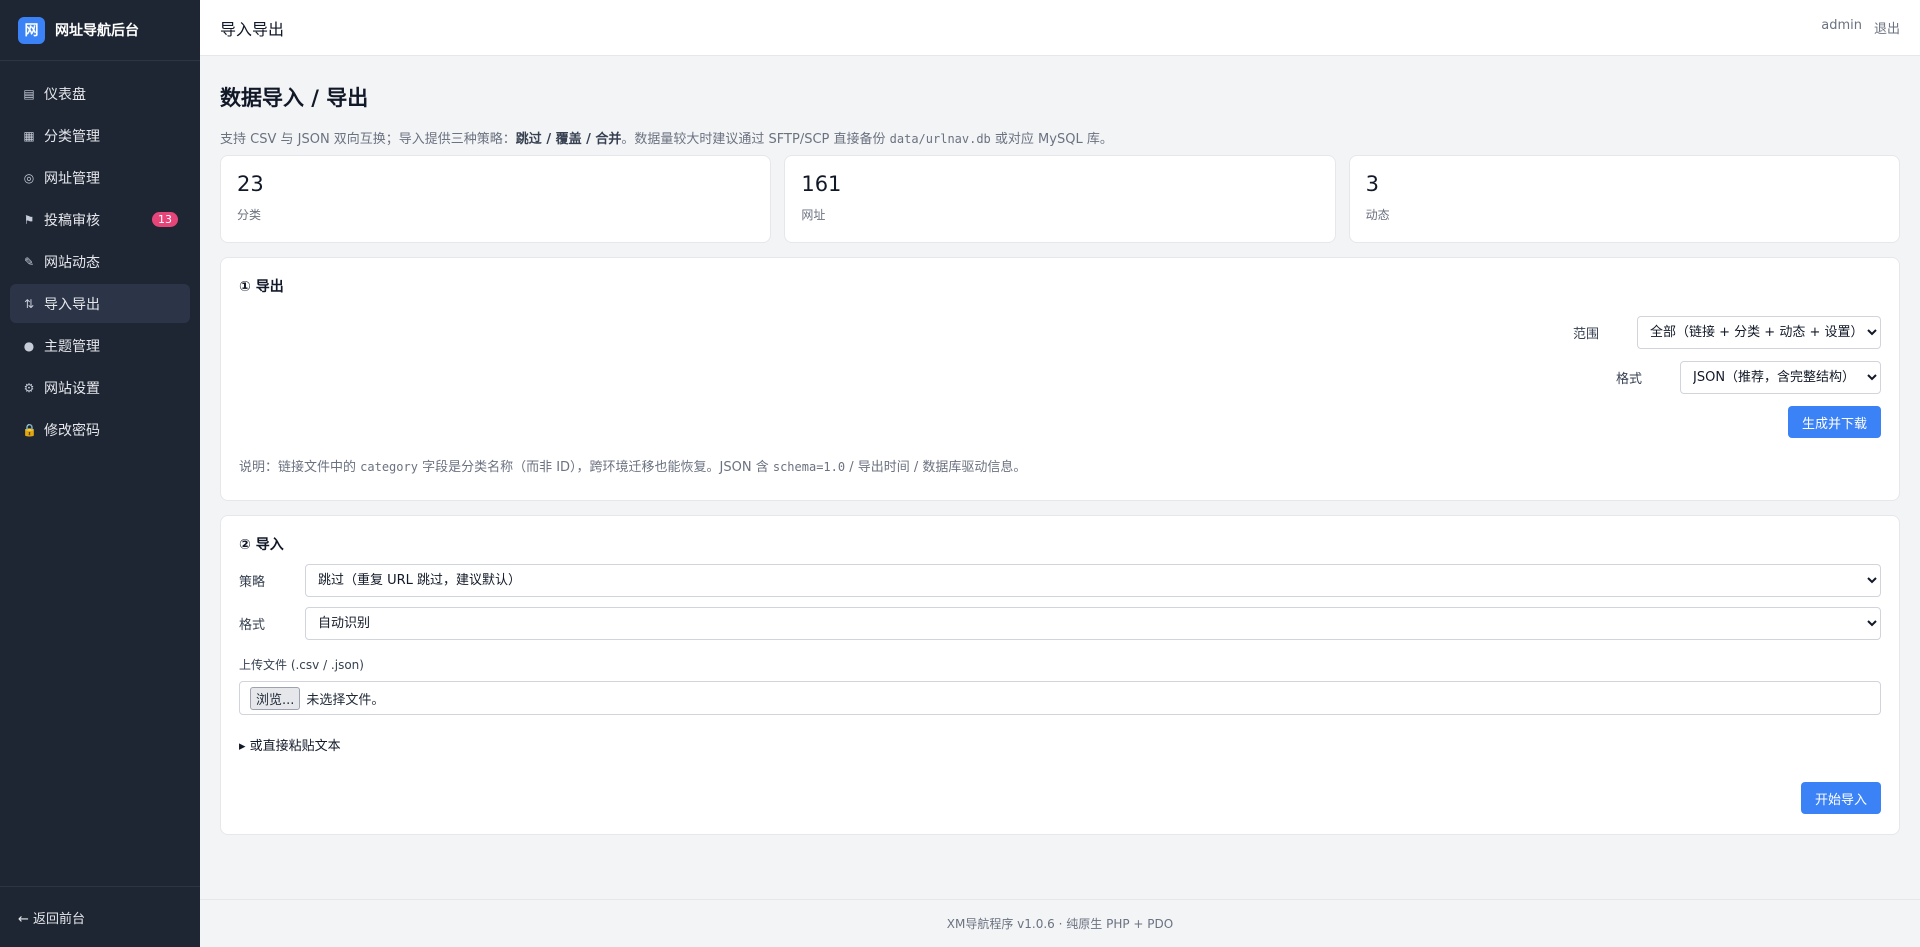 This screenshot has height=947, width=1920. Describe the element at coordinates (1060, 923) in the screenshot. I see `footer: XM导航程序 v1.0.6 · 纯原生 PHP + PDO` at that location.